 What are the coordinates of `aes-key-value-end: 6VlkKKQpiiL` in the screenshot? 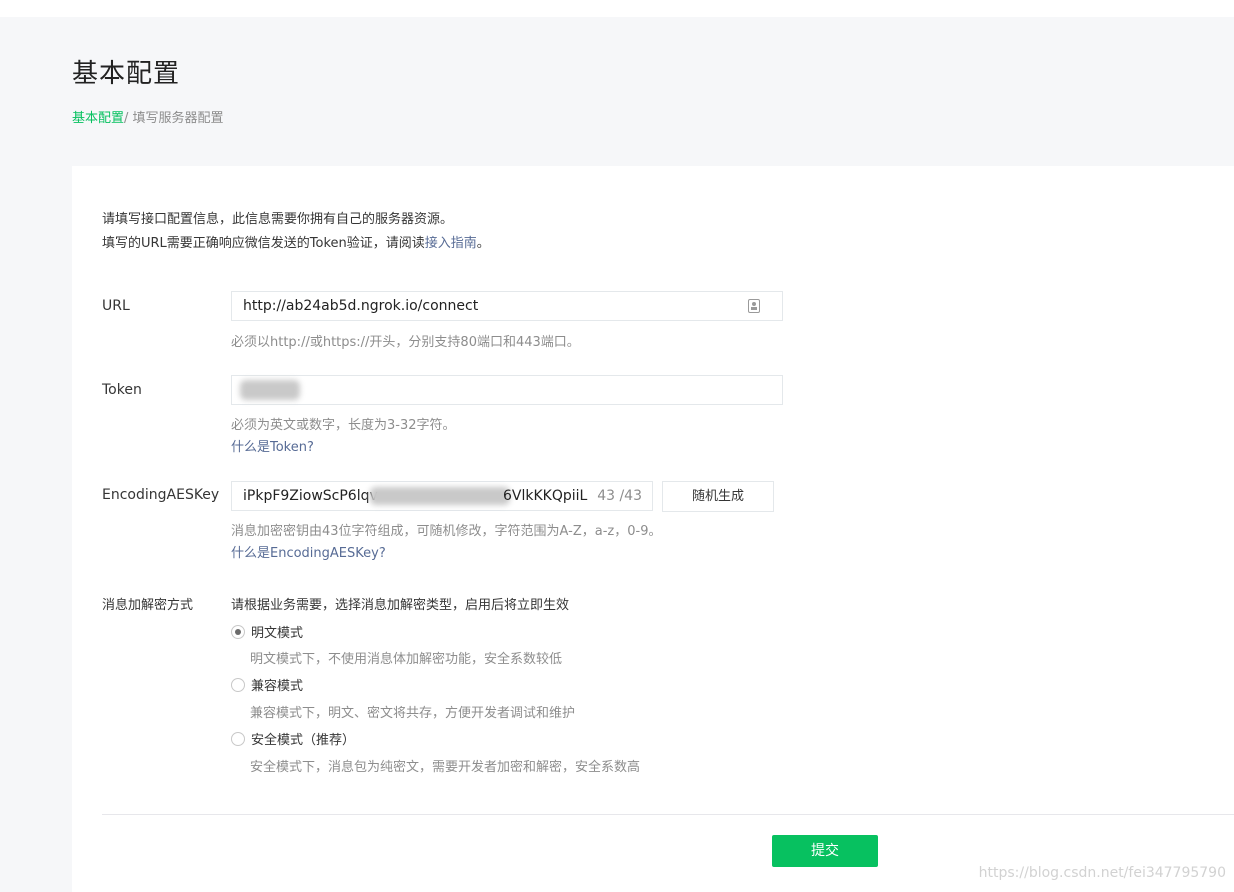 It's located at (545, 496).